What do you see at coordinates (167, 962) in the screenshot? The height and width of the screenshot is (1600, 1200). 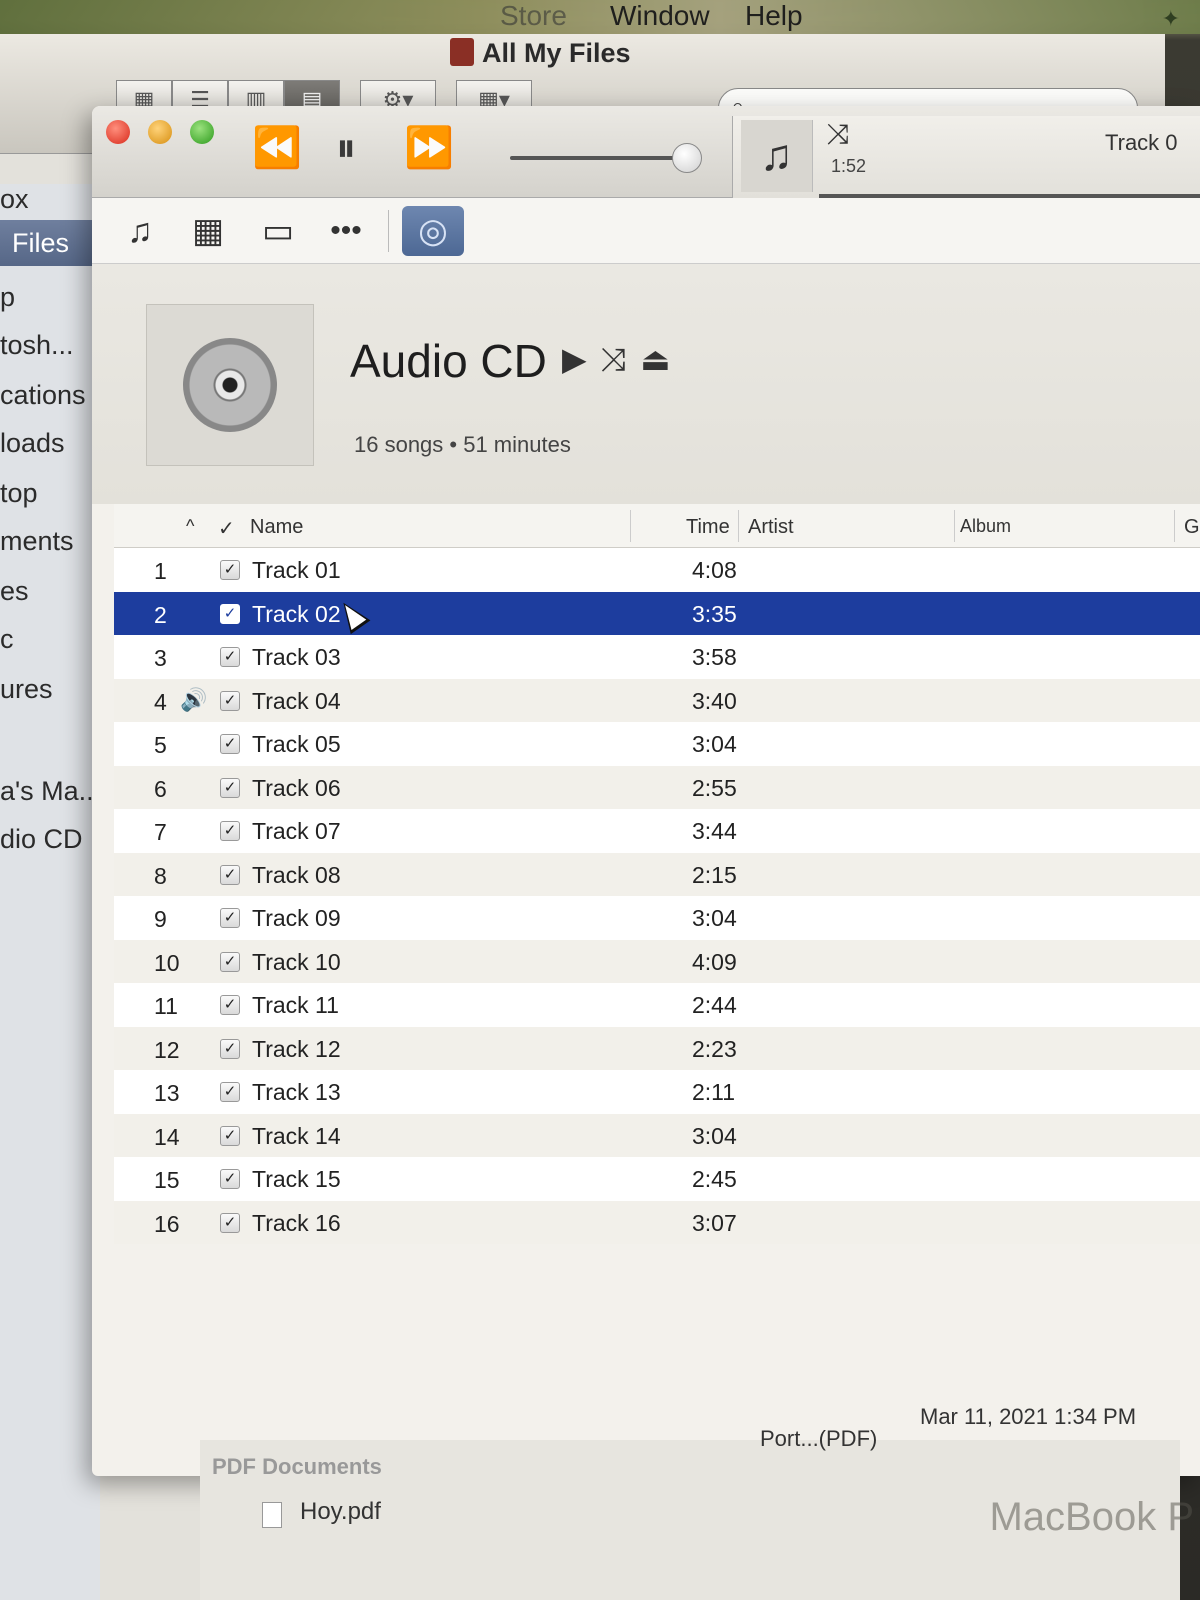 I see `track-number: 10` at bounding box center [167, 962].